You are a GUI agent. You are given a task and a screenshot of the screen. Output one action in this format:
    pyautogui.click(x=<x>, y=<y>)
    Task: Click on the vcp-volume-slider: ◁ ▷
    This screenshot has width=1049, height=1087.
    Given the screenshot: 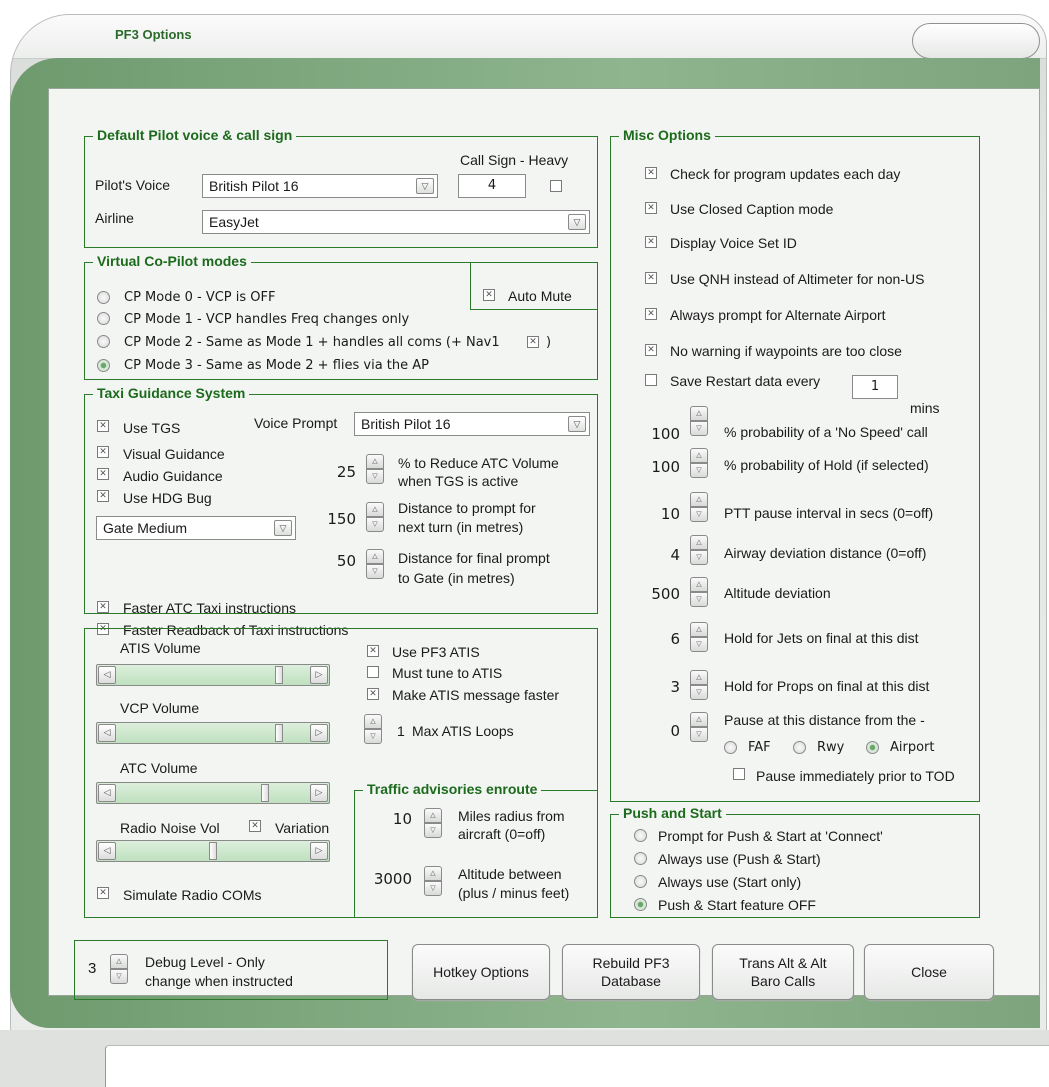 What is the action you would take?
    pyautogui.click(x=213, y=733)
    